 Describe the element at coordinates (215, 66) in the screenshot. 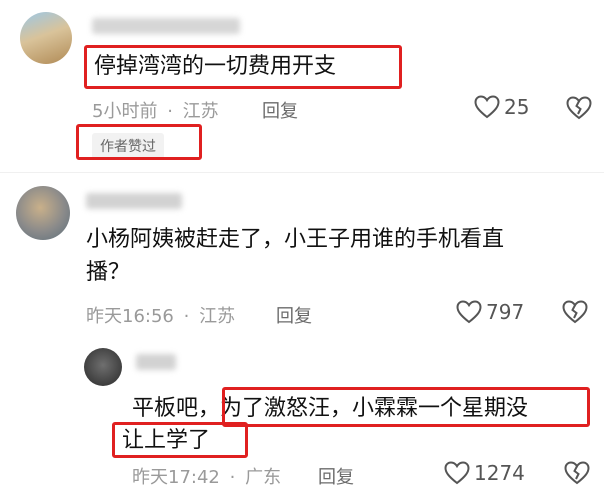

I see `comment-text: 停掉湾湾的一切费用开支` at that location.